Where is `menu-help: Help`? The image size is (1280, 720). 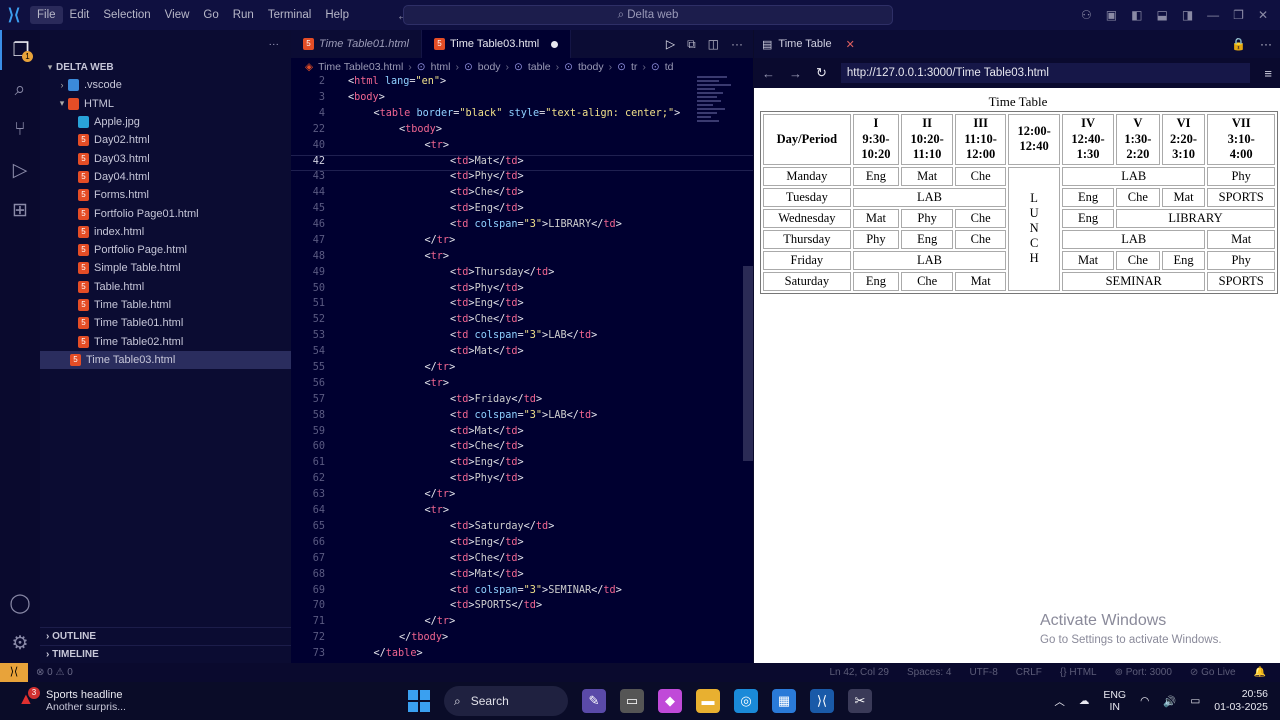
menu-help: Help is located at coordinates (337, 15).